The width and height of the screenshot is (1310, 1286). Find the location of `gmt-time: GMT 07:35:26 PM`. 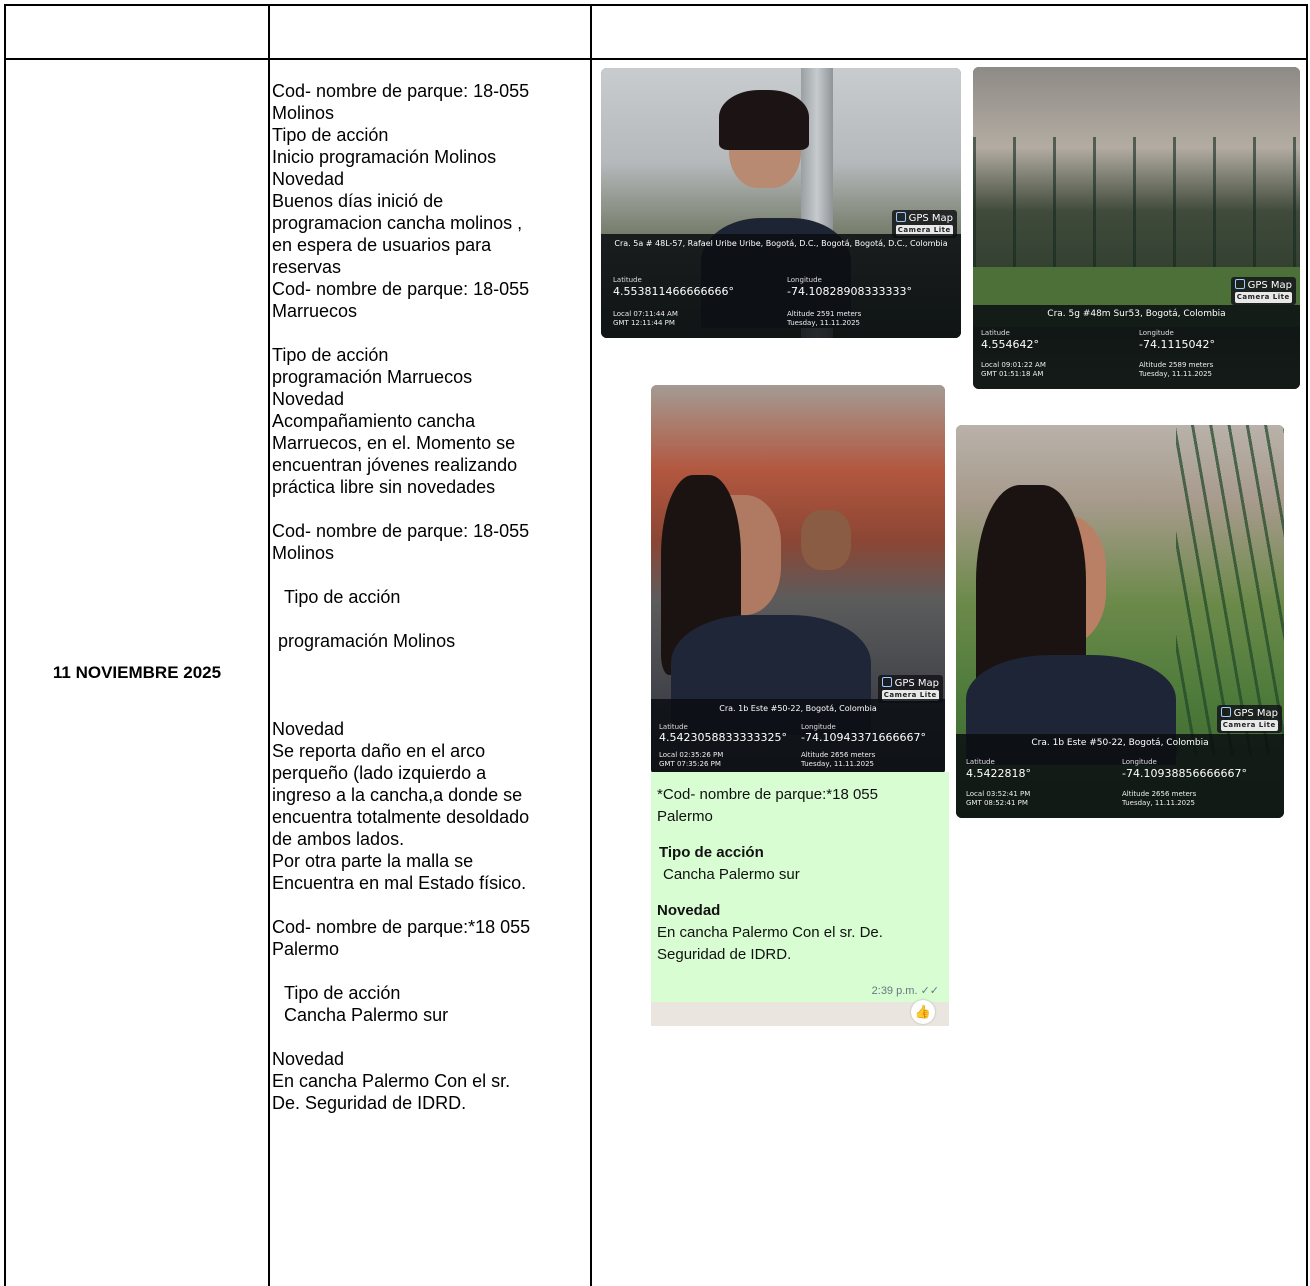

gmt-time: GMT 07:35:26 PM is located at coordinates (690, 764).